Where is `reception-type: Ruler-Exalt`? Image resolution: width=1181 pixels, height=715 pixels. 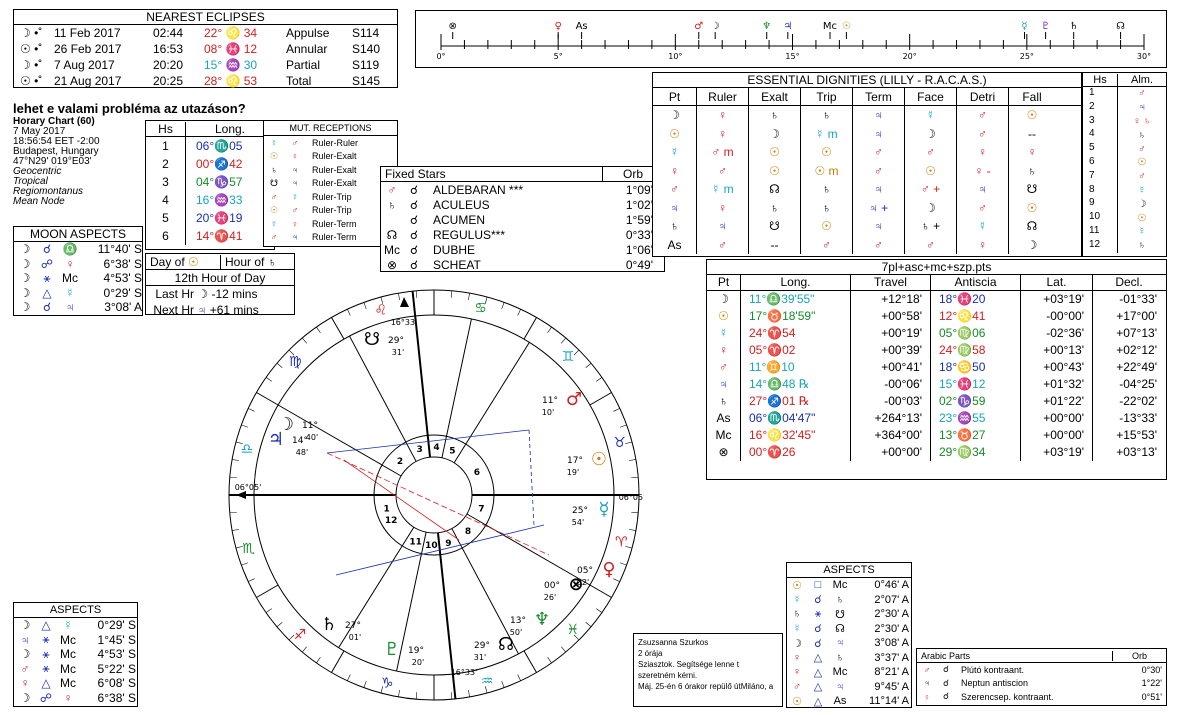 reception-type: Ruler-Exalt is located at coordinates (334, 183).